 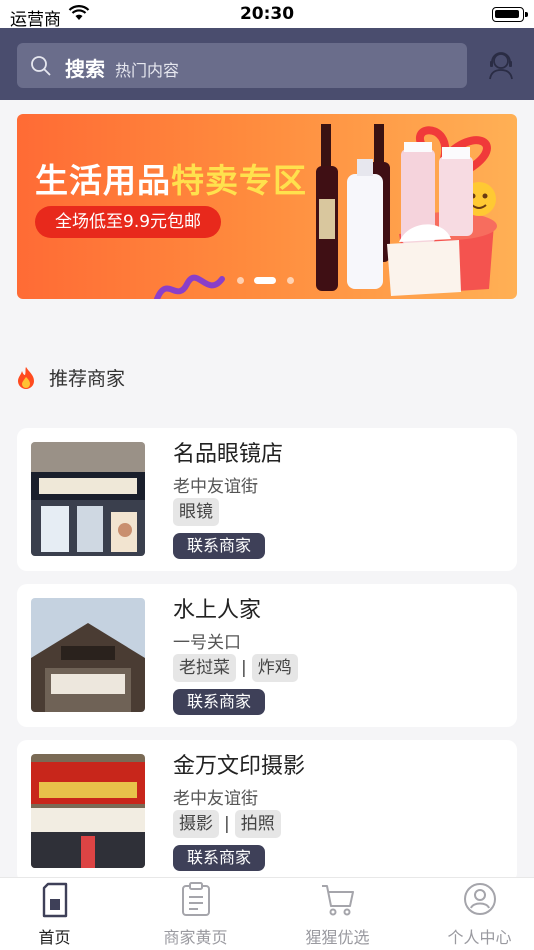 I want to click on merchant-tag: 炸鸡, so click(x=274, y=668).